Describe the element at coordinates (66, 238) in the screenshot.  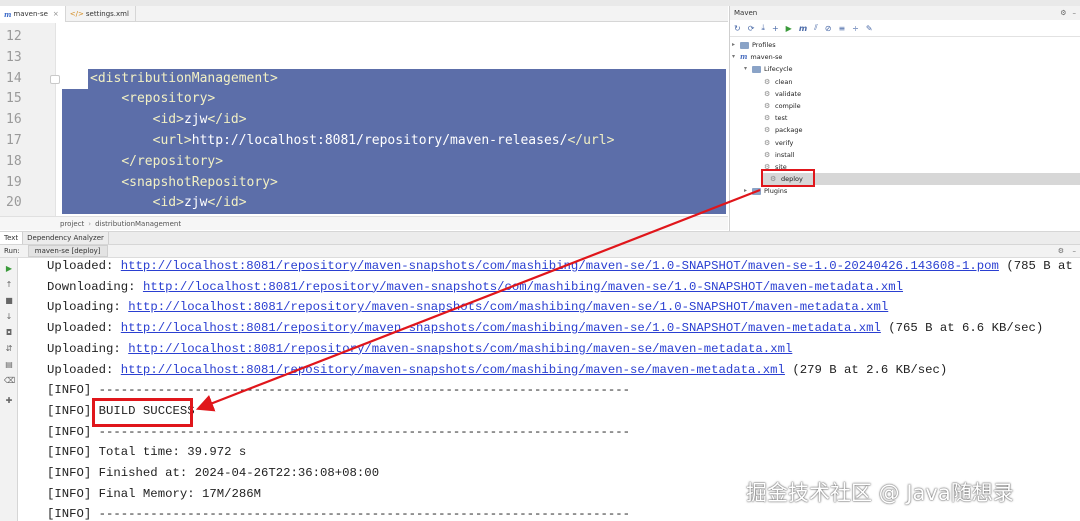
I see `tab-dependency-analyzer: Dependency Analyzer` at that location.